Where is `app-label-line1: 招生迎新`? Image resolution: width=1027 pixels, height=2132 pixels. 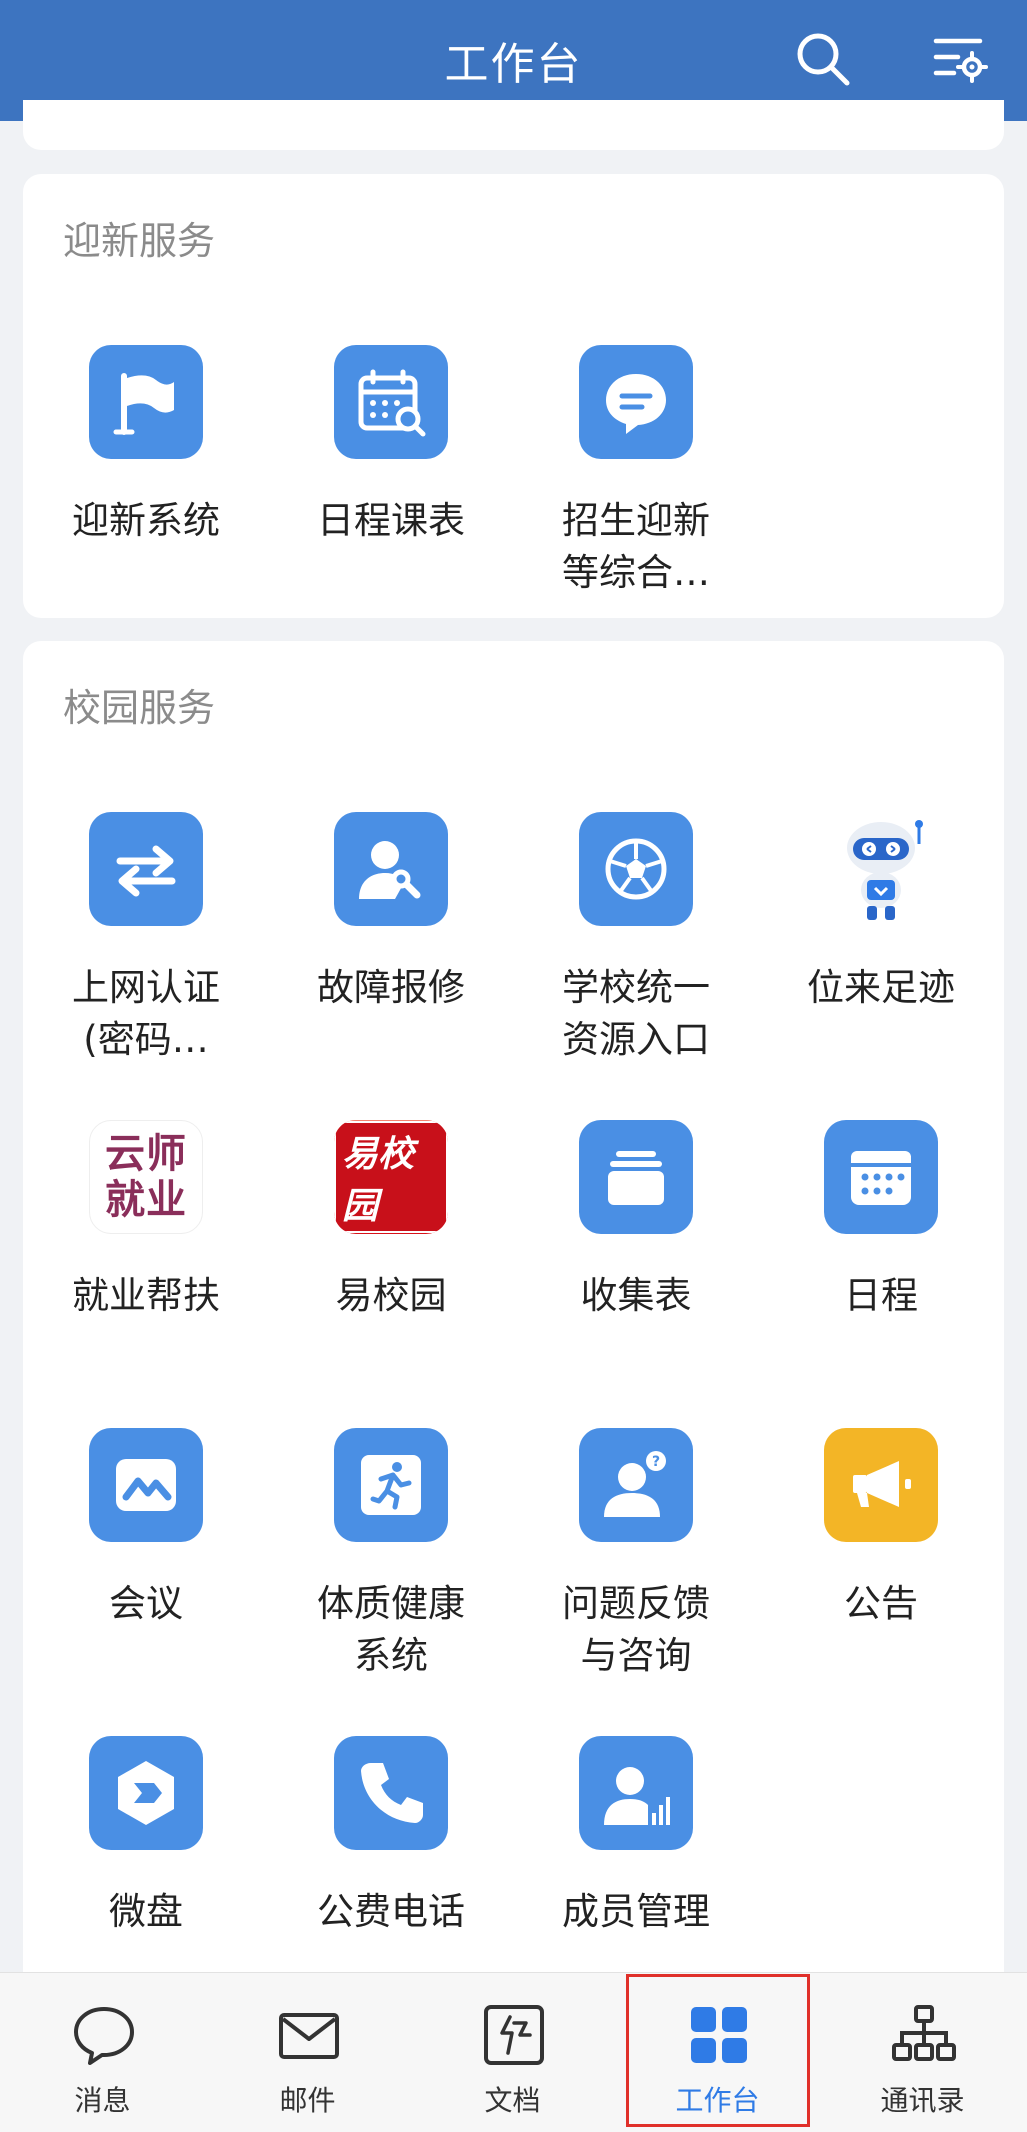
app-label-line1: 招生迎新 is located at coordinates (636, 520).